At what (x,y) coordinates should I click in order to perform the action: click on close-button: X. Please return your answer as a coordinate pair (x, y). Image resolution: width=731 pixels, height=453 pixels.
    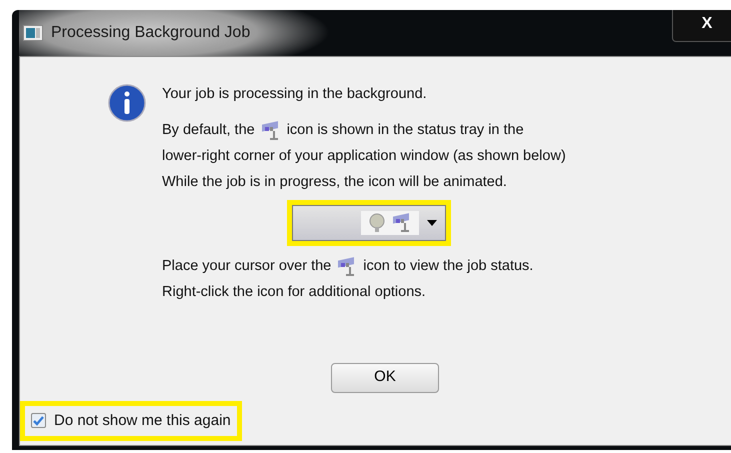
    Looking at the image, I should click on (701, 26).